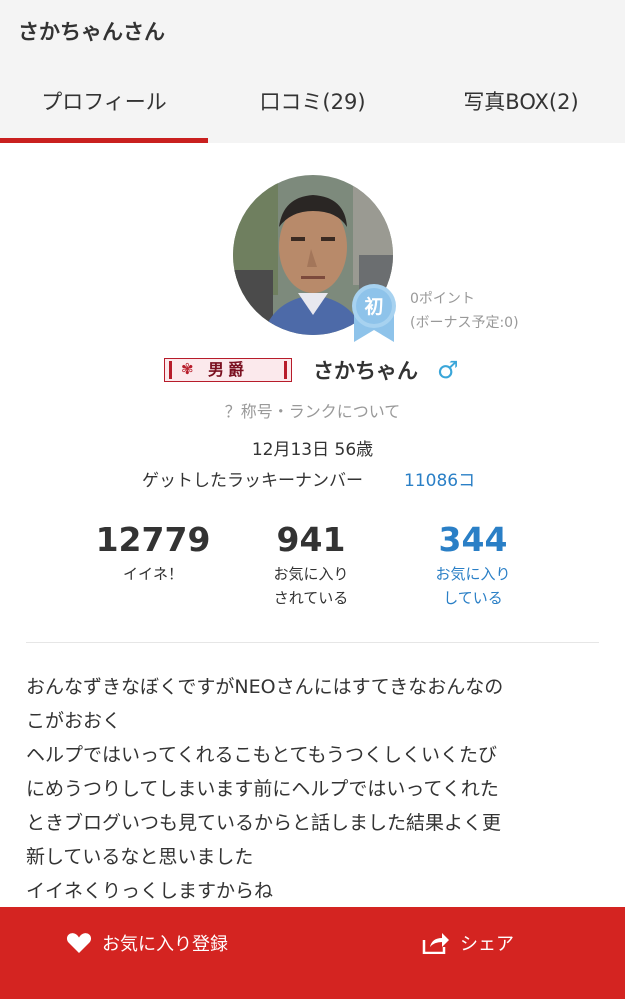  Describe the element at coordinates (473, 540) in the screenshot. I see `stat-favoriting-value: 344` at that location.